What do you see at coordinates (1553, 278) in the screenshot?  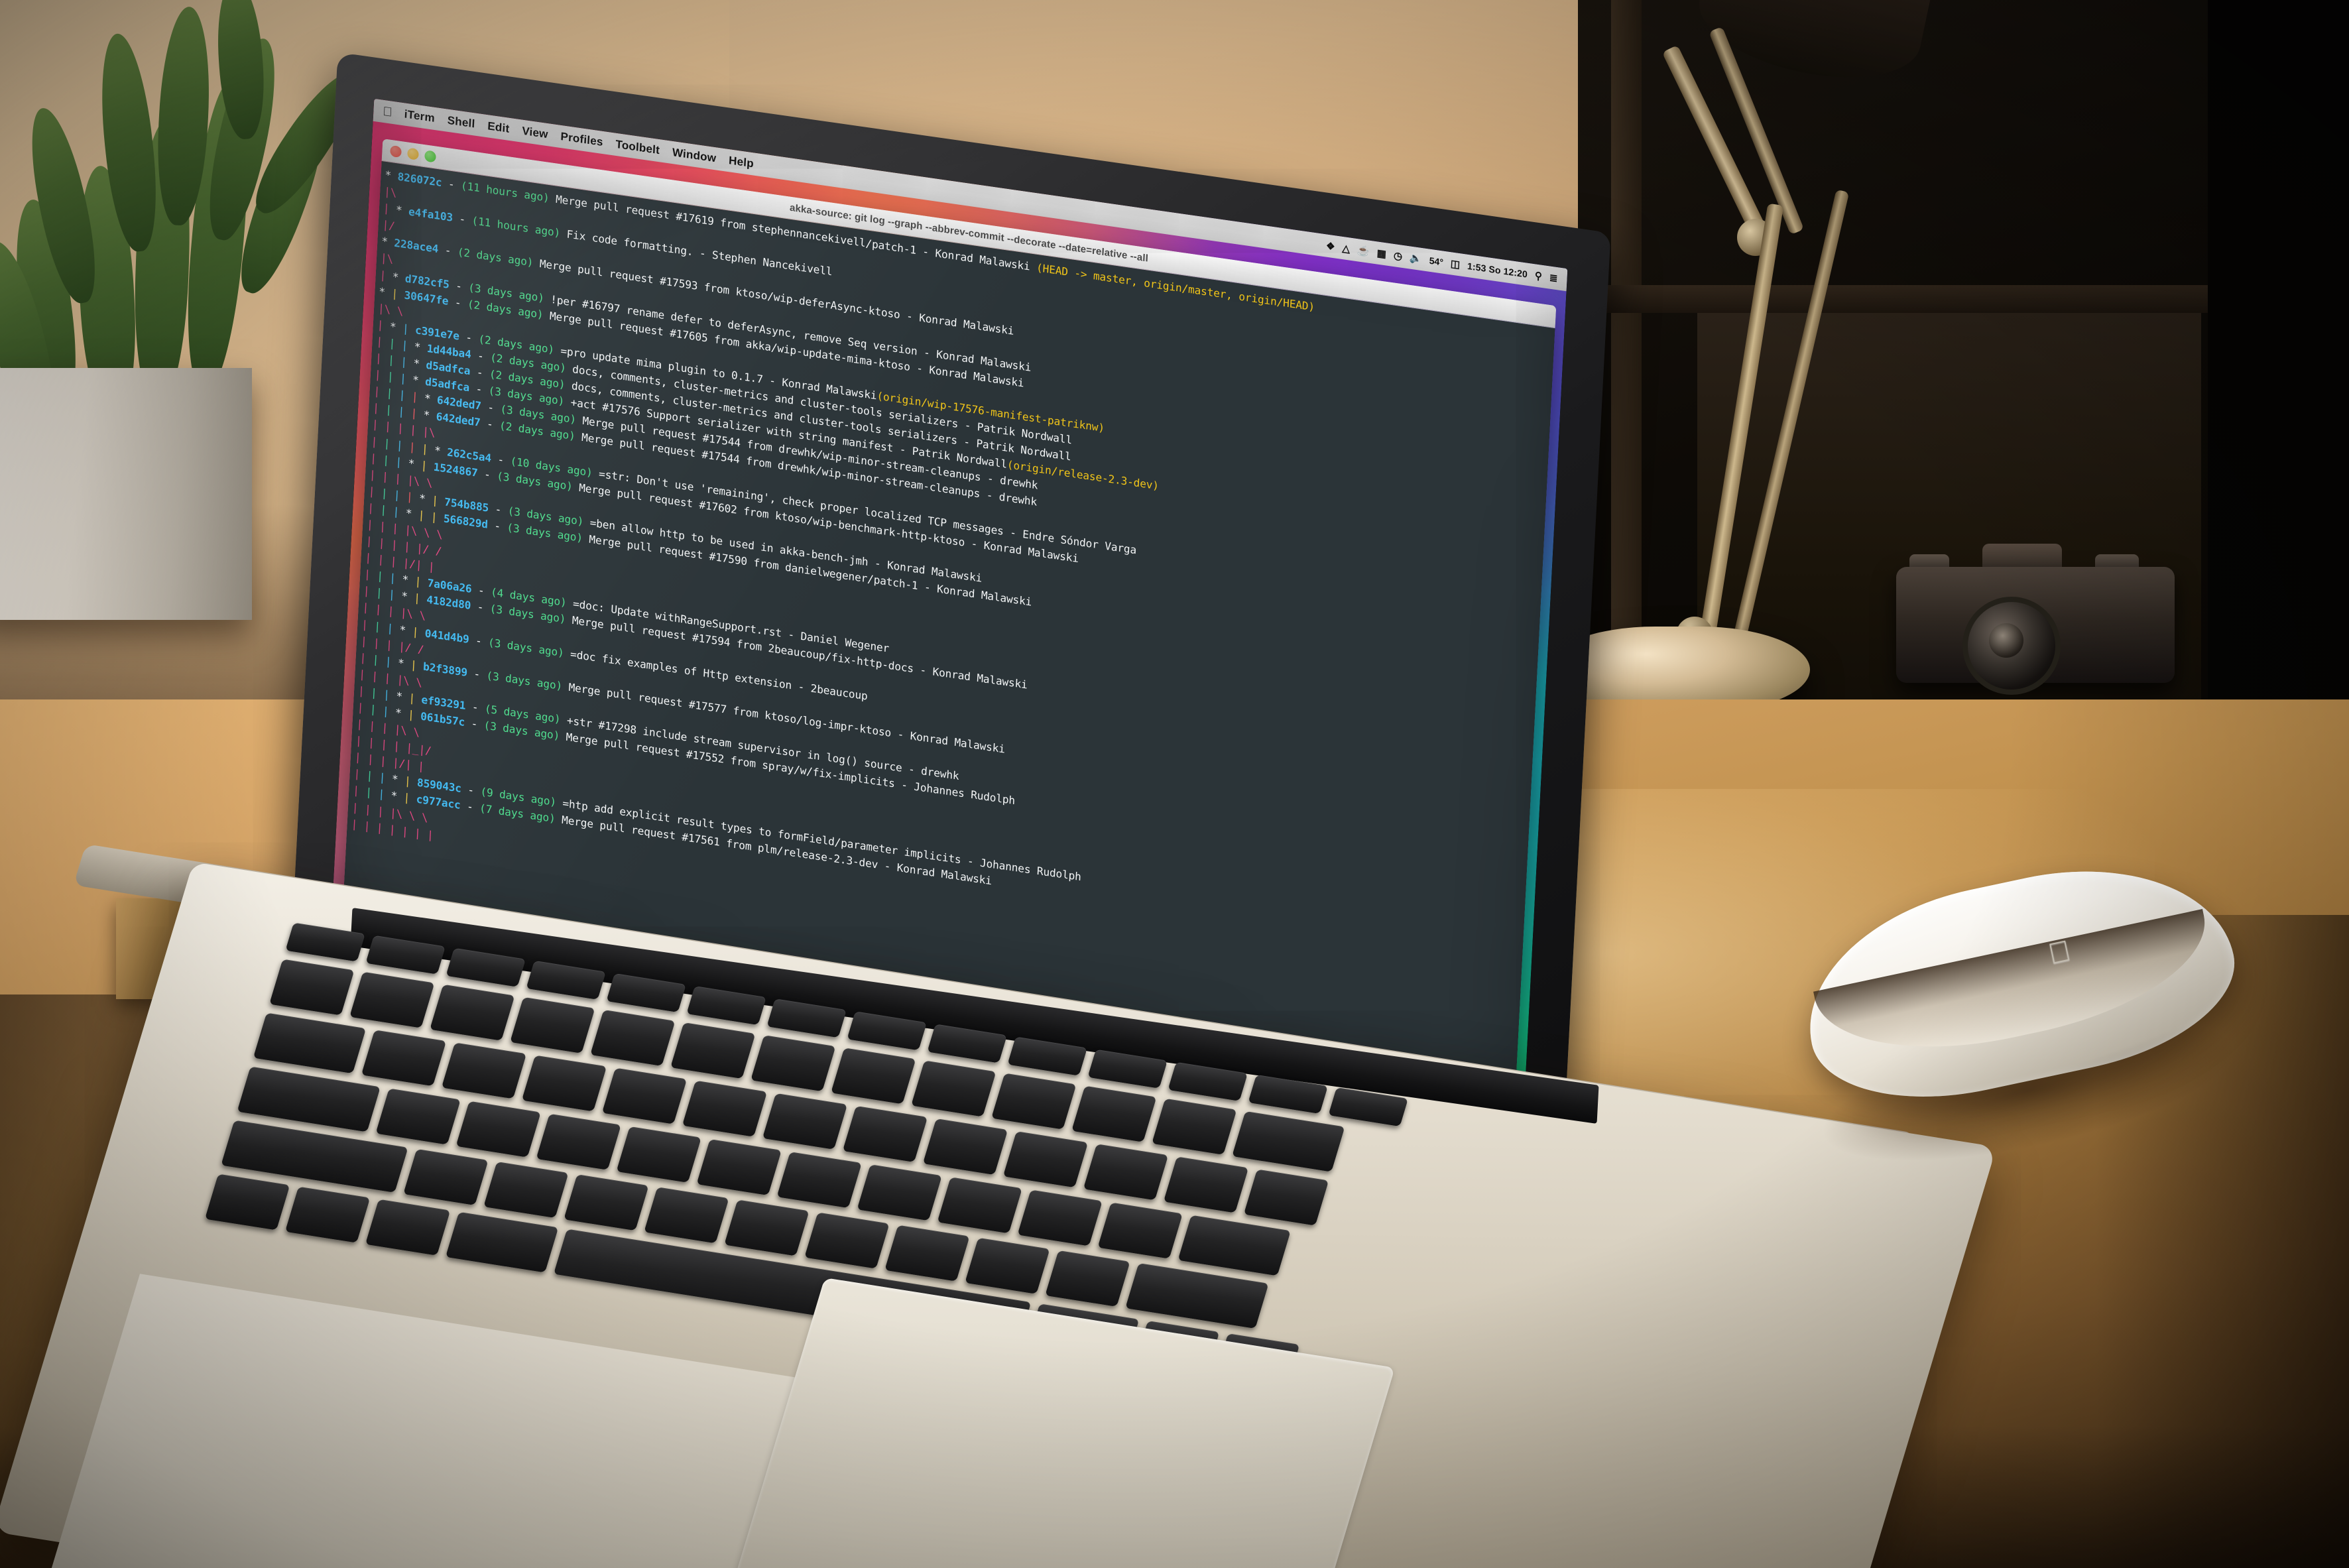 I see `notification-center-icon: ≣` at bounding box center [1553, 278].